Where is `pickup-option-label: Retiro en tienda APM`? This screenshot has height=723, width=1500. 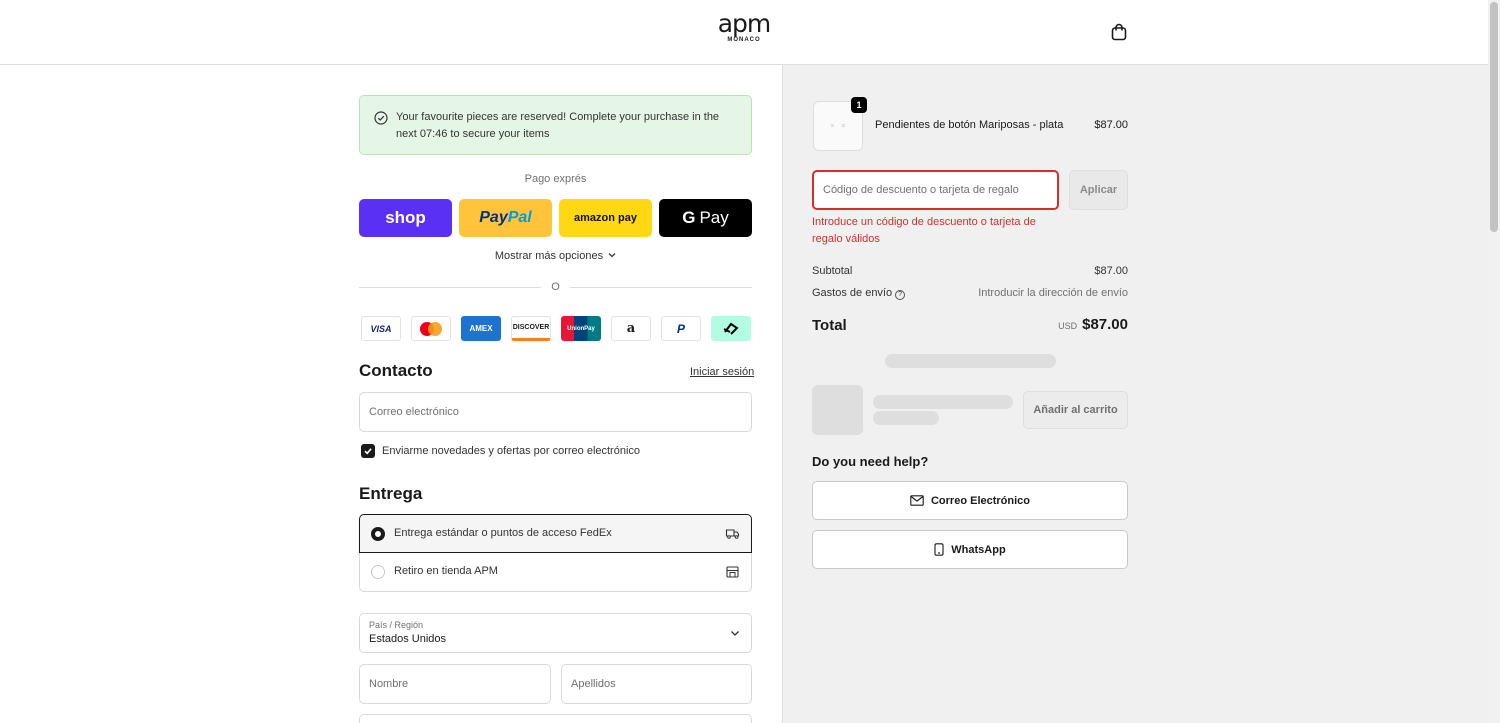
pickup-option-label: Retiro en tienda APM is located at coordinates (446, 571).